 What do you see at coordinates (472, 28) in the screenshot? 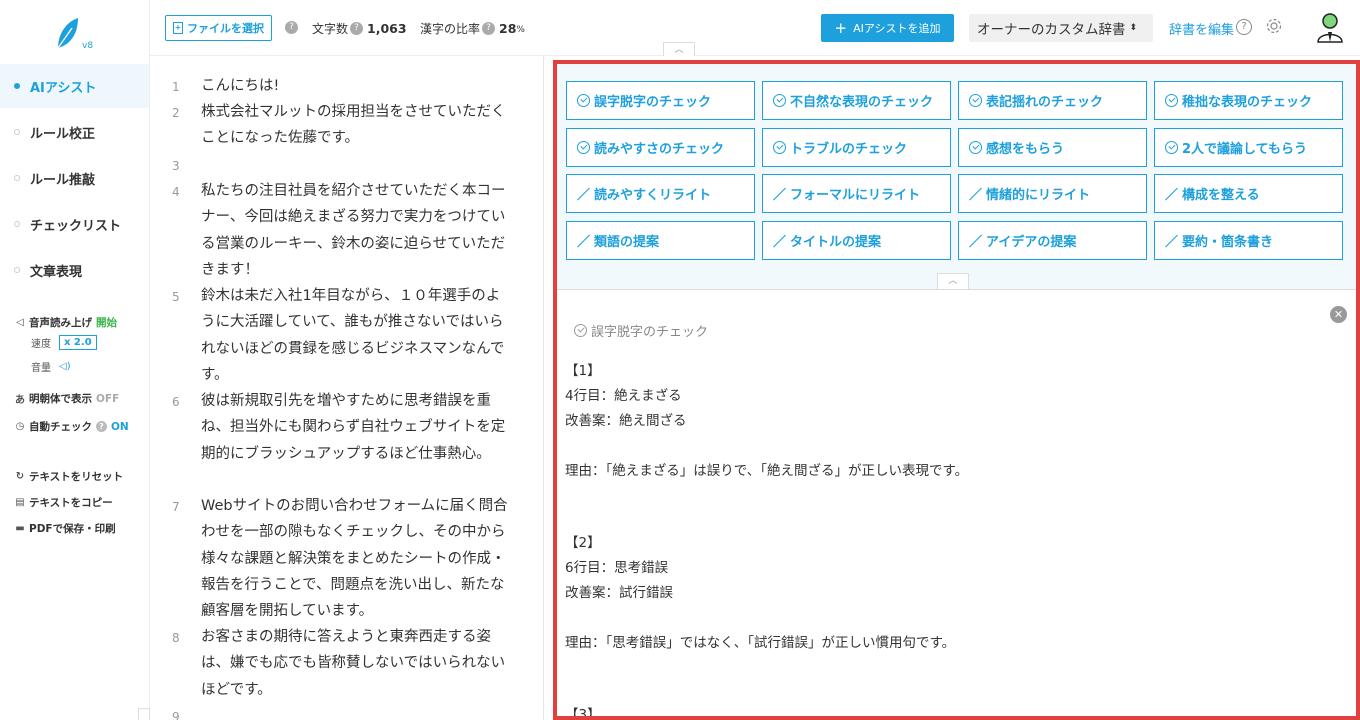
I see `kanji-ratio: 漢字の比率 ? 28 %` at bounding box center [472, 28].